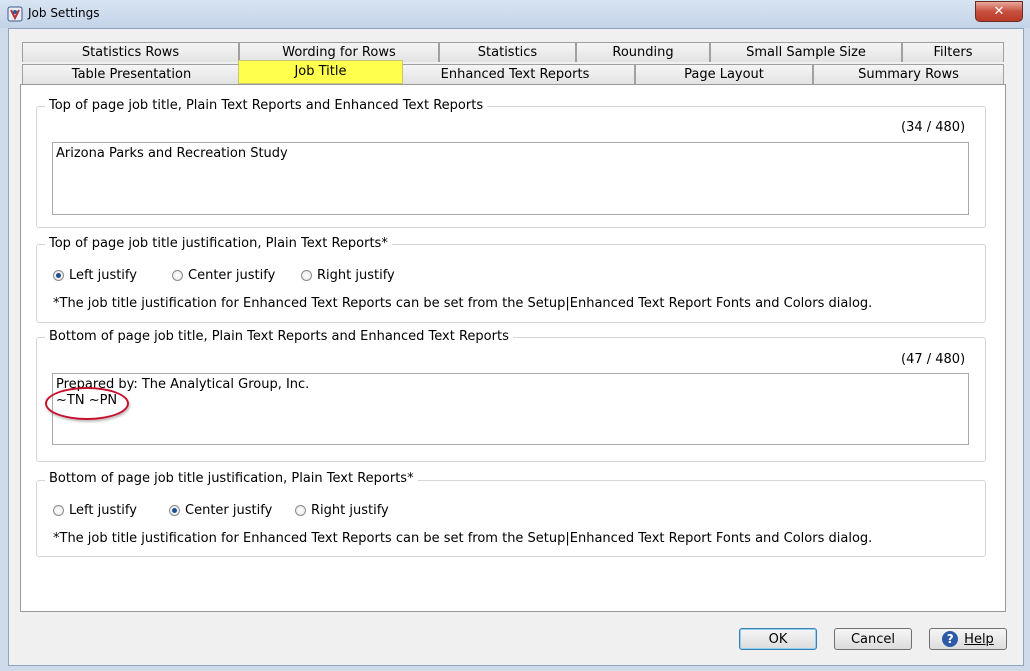  Describe the element at coordinates (130, 52) in the screenshot. I see `tab-statistics-rows: Statistics Rows` at that location.